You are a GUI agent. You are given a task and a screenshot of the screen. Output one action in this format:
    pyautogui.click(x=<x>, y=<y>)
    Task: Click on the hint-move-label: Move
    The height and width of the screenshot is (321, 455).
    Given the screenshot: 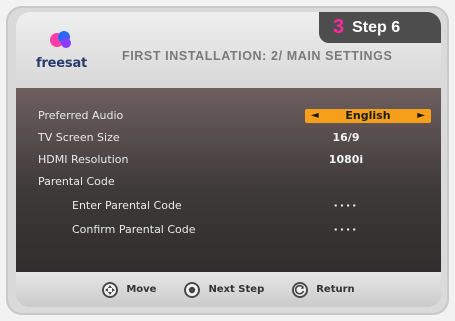 What is the action you would take?
    pyautogui.click(x=141, y=289)
    